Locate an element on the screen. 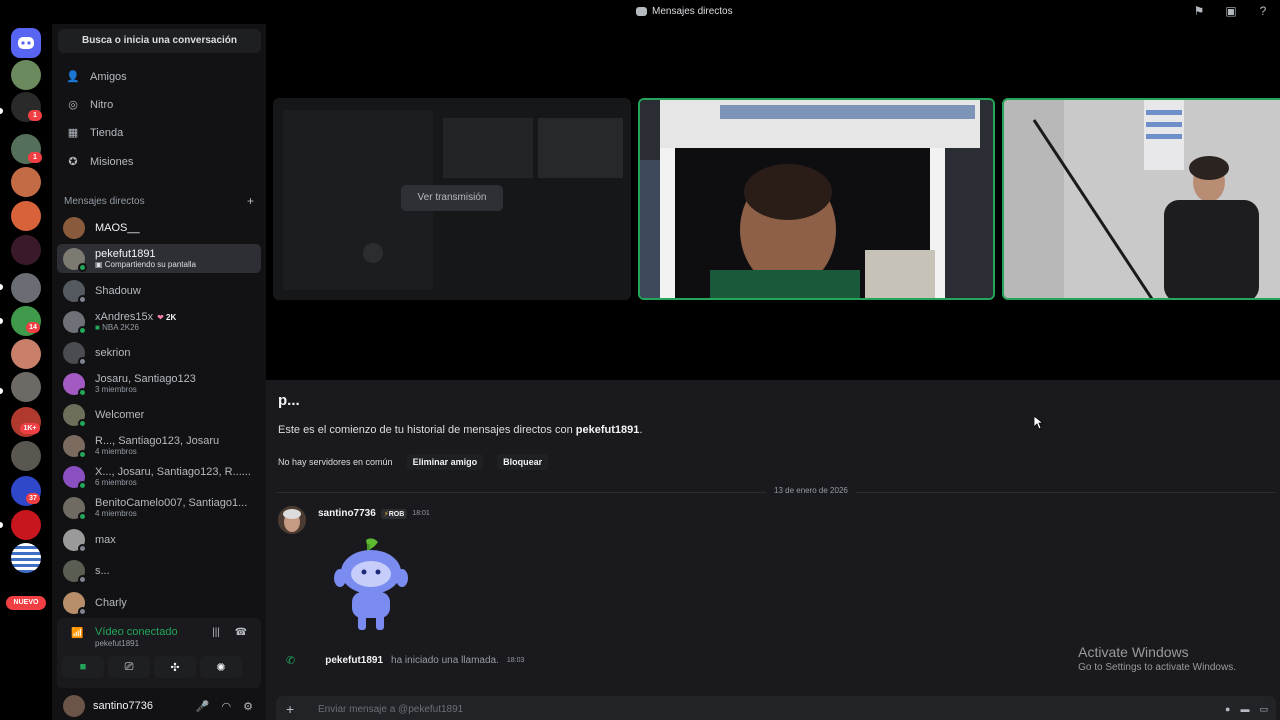 Image resolution: width=1280 pixels, height=720 pixels. create-dm-icon: + is located at coordinates (250, 201).